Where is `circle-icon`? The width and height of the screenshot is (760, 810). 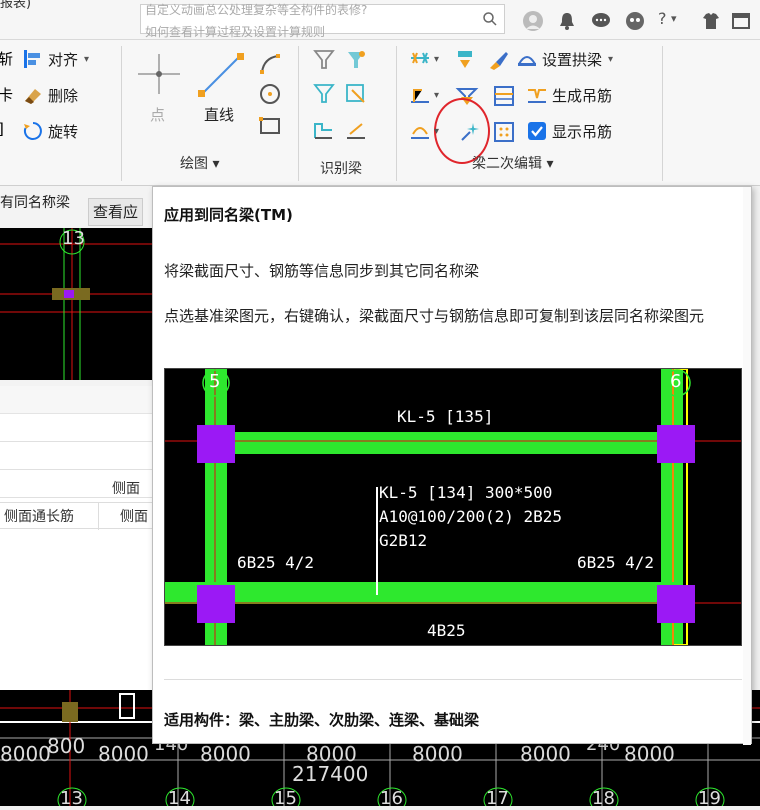 circle-icon is located at coordinates (270, 94).